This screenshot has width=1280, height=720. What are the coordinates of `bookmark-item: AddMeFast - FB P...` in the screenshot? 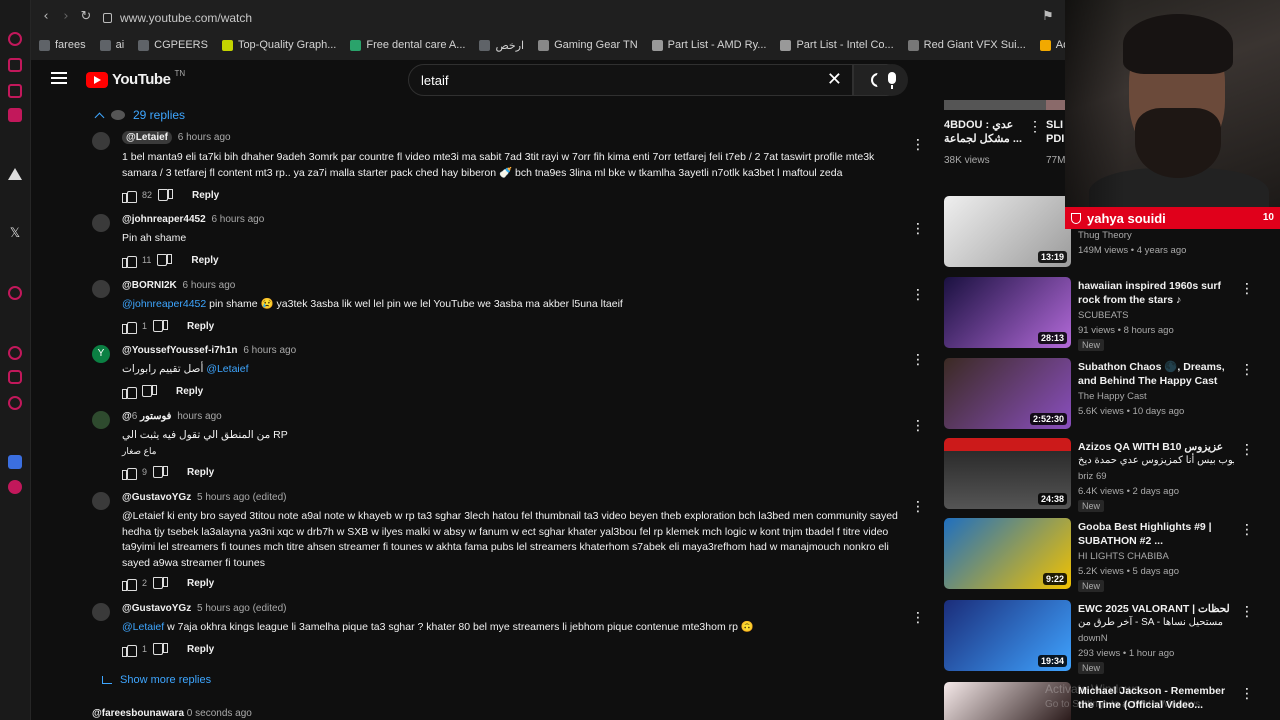 It's located at (1052, 45).